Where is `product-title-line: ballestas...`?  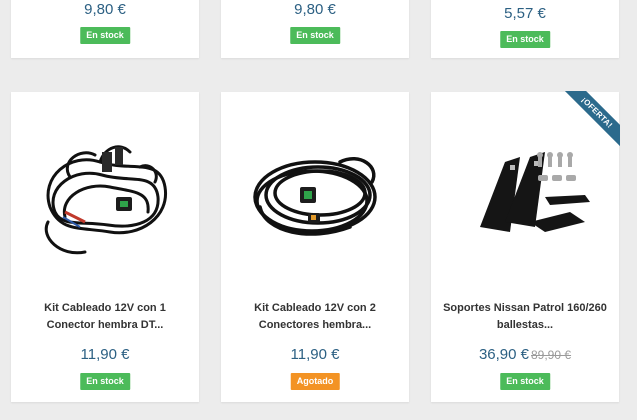 product-title-line: ballestas... is located at coordinates (525, 325).